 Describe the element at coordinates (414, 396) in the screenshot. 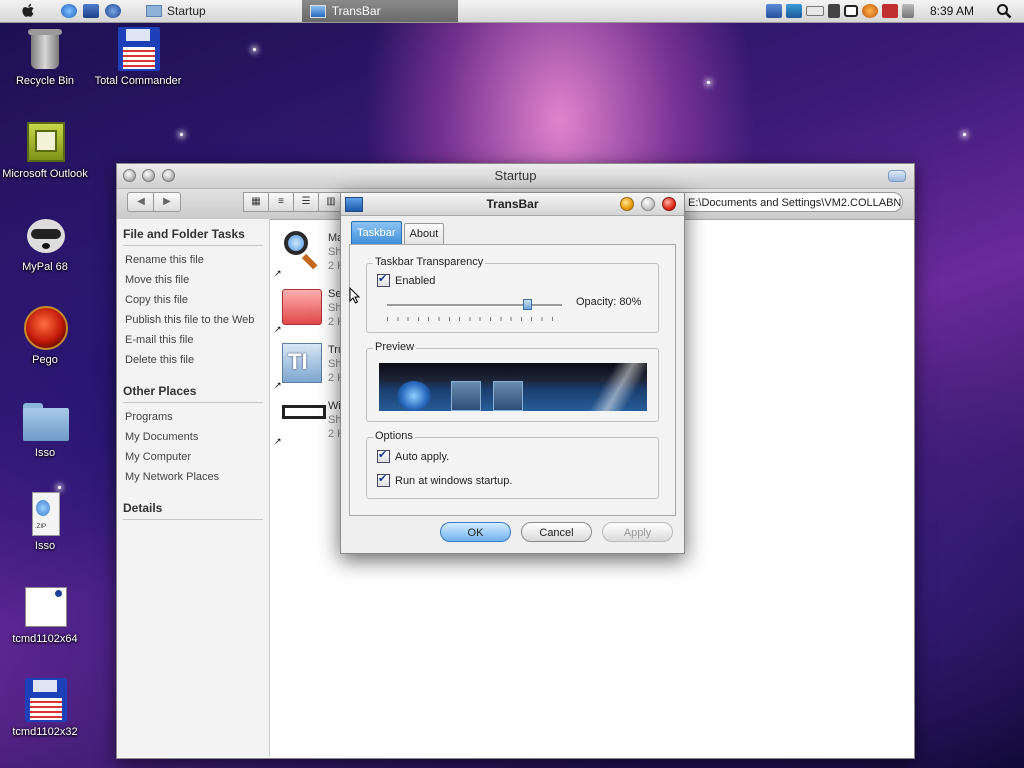

I see `start-orb-icon` at that location.